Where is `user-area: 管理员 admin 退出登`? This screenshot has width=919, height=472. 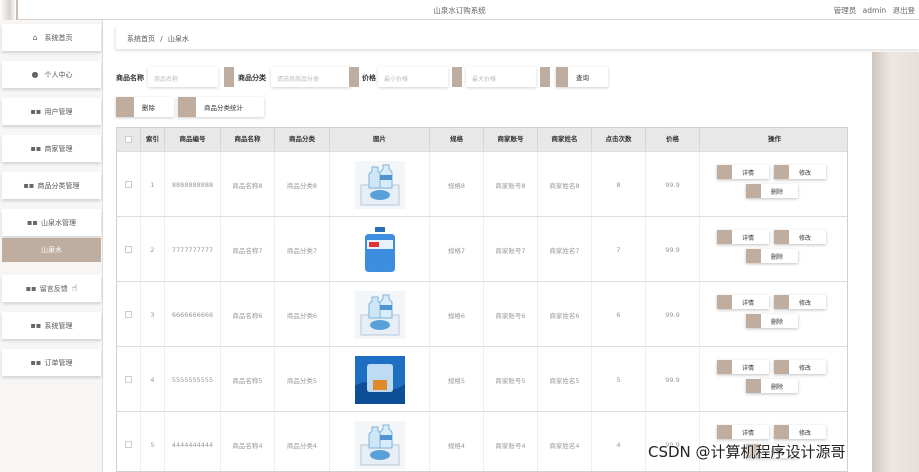 user-area: 管理员 admin 退出登 is located at coordinates (872, 10).